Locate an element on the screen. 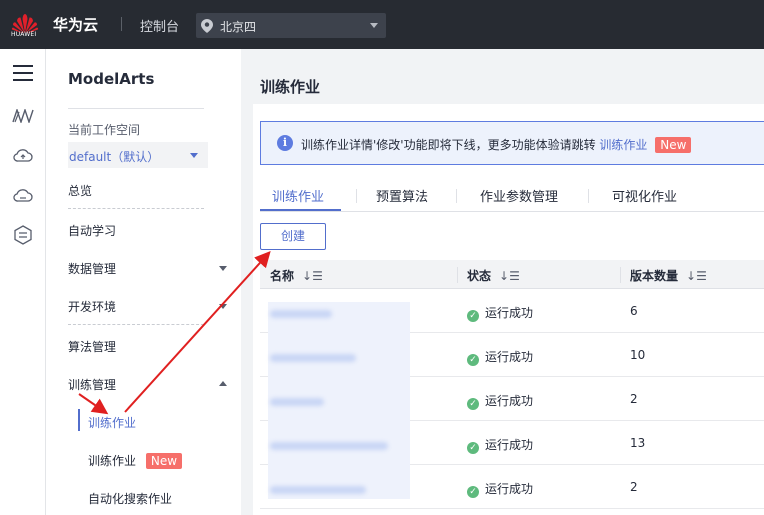 This screenshot has height=515, width=764. workspace-value: default（默认） is located at coordinates (114, 157).